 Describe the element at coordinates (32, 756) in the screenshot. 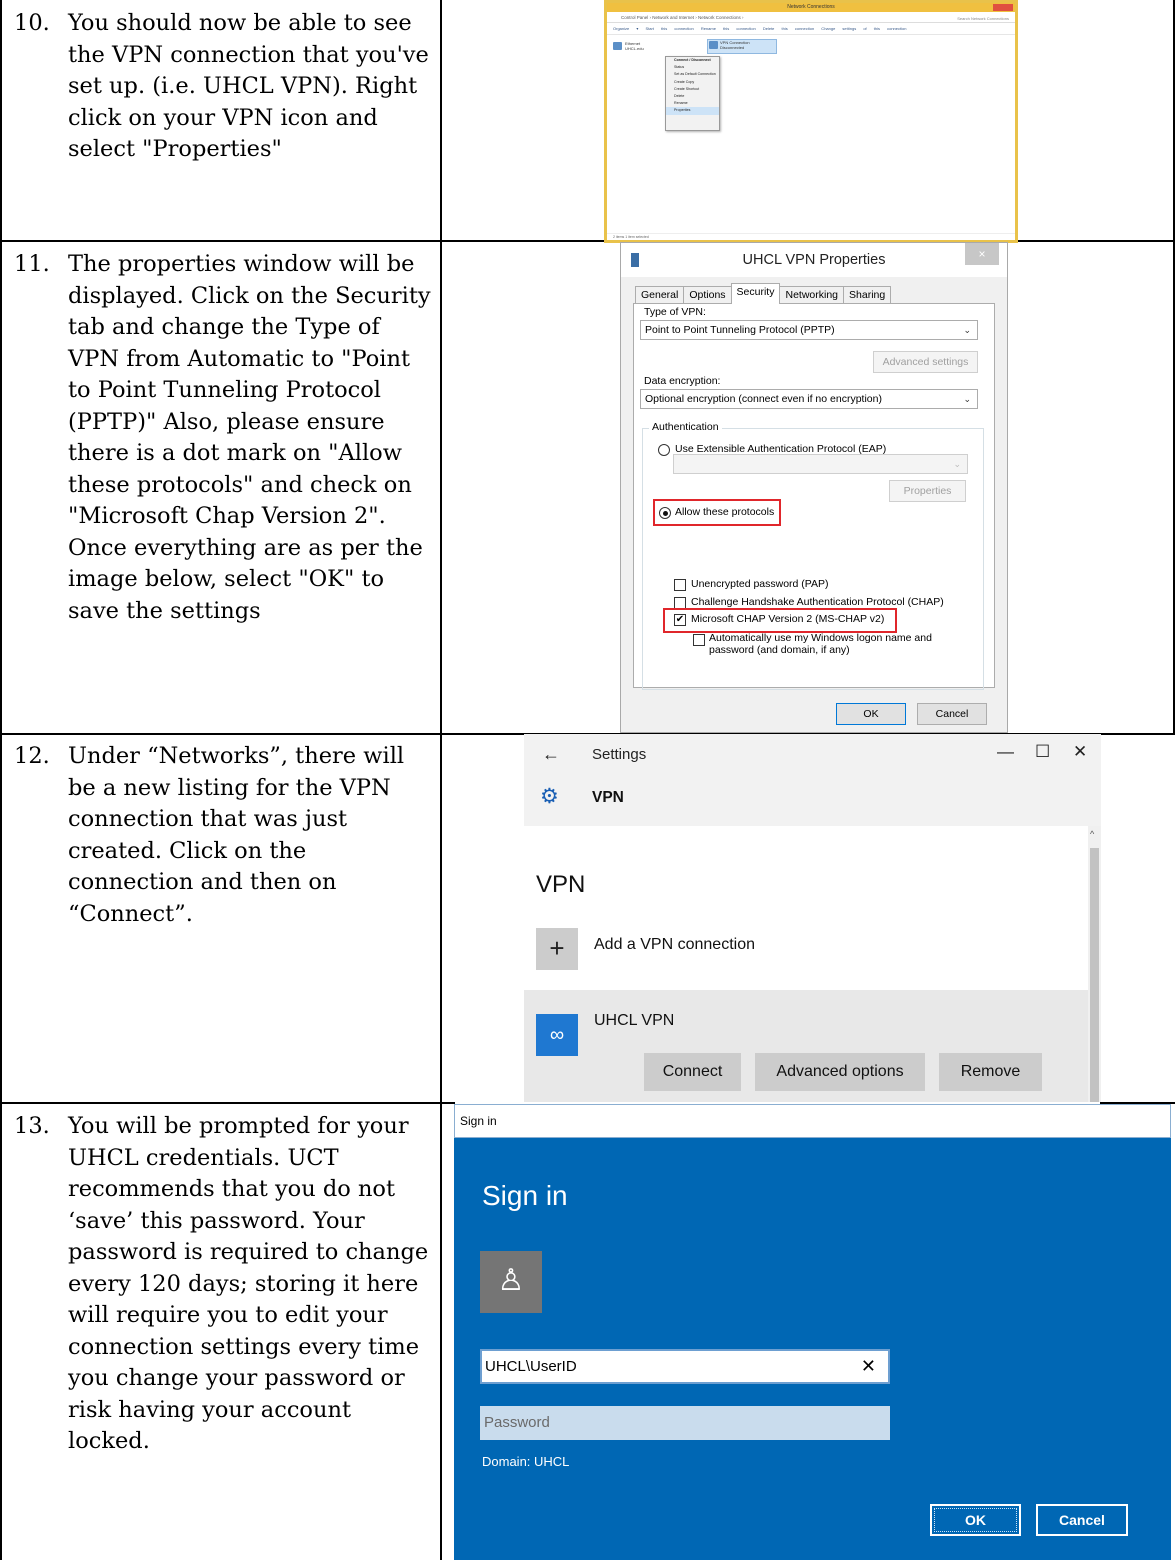

I see `step-number: 12.` at that location.